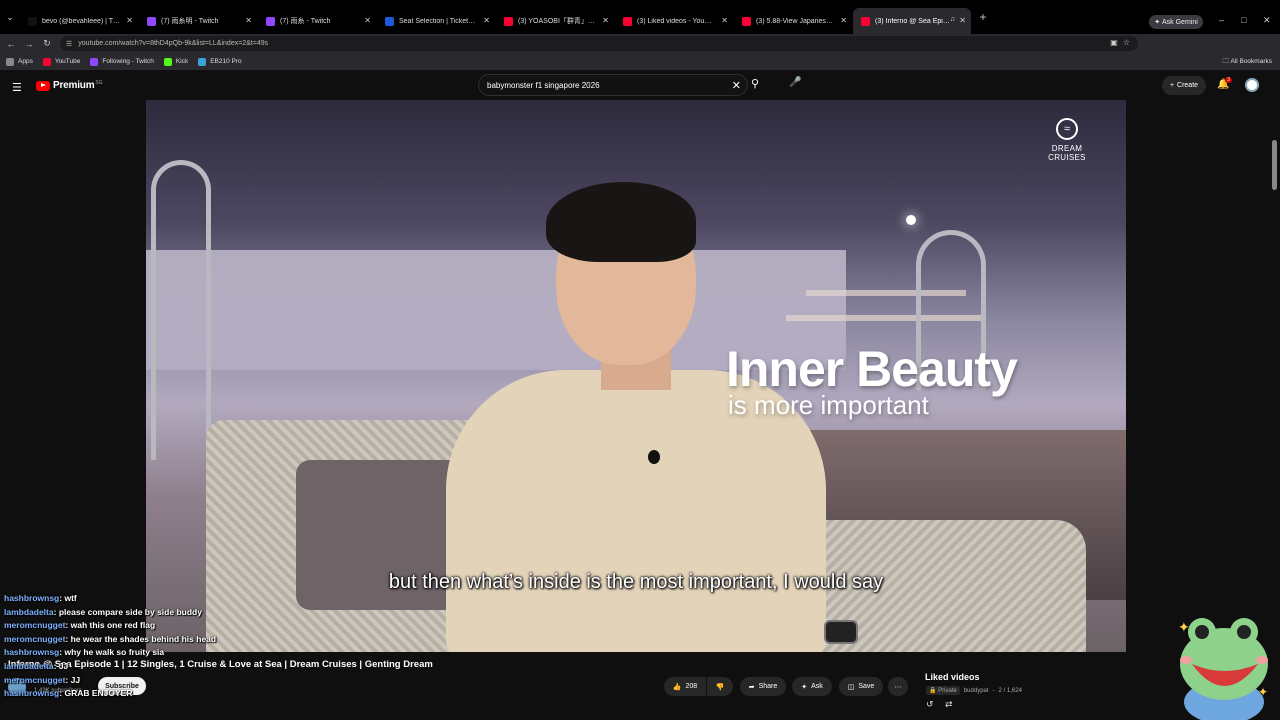 The width and height of the screenshot is (1280, 720). Describe the element at coordinates (134, 599) in the screenshot. I see `chat-message: hashbrownsg: wtf` at that location.